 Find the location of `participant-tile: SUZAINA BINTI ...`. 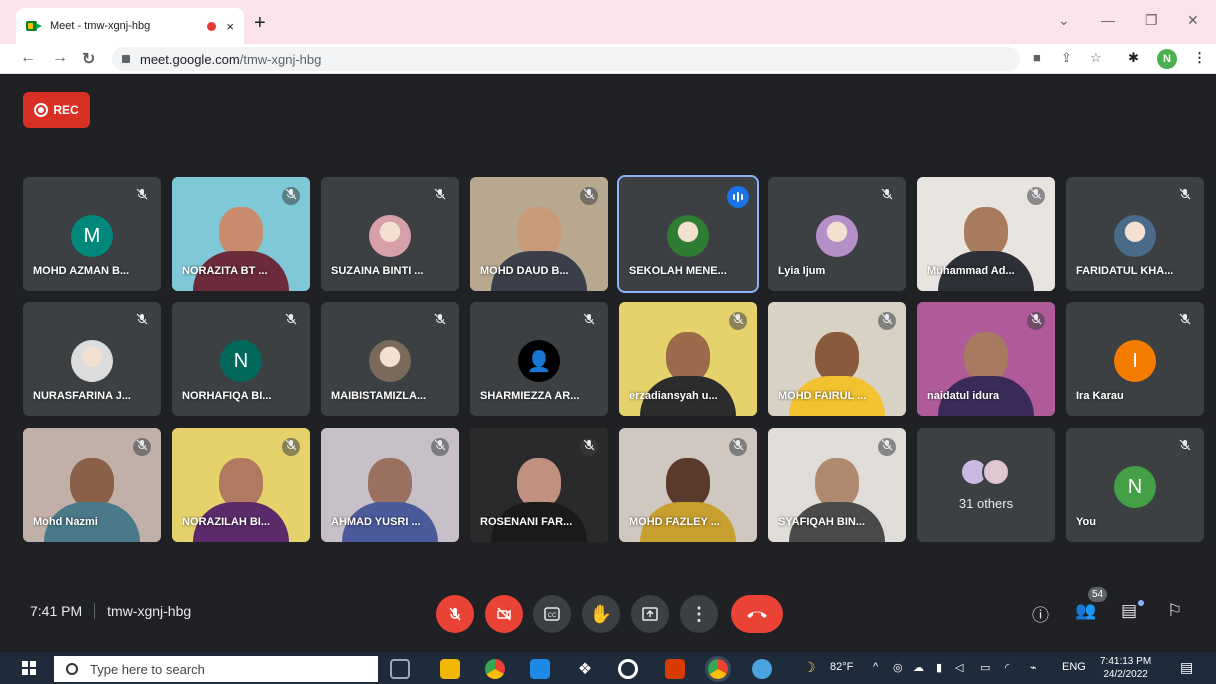

participant-tile: SUZAINA BINTI ... is located at coordinates (390, 234).